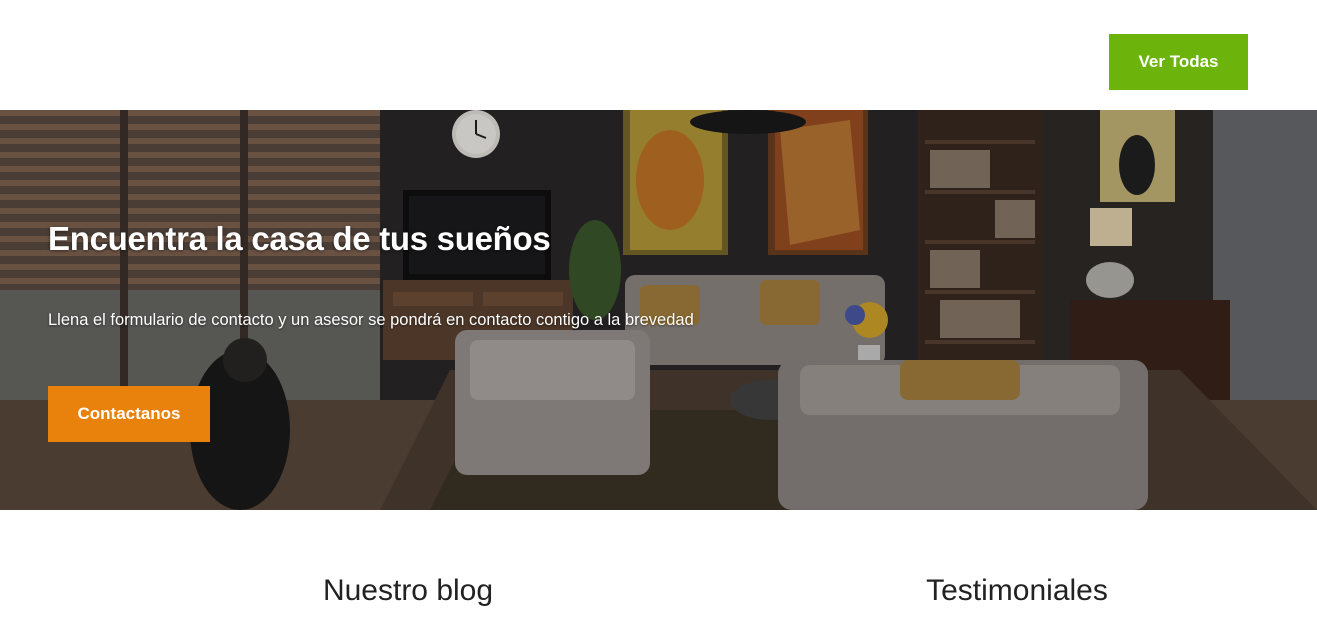  Describe the element at coordinates (299, 238) in the screenshot. I see `hero-title: Encuentra la casa de tus sueños` at that location.